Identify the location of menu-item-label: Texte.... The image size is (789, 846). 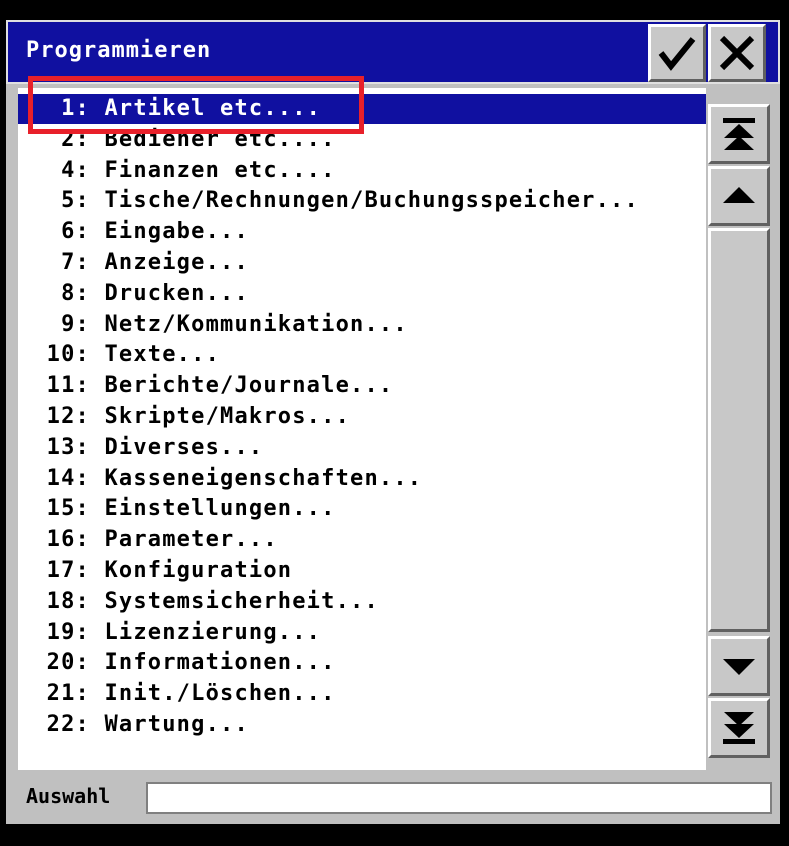
(162, 355).